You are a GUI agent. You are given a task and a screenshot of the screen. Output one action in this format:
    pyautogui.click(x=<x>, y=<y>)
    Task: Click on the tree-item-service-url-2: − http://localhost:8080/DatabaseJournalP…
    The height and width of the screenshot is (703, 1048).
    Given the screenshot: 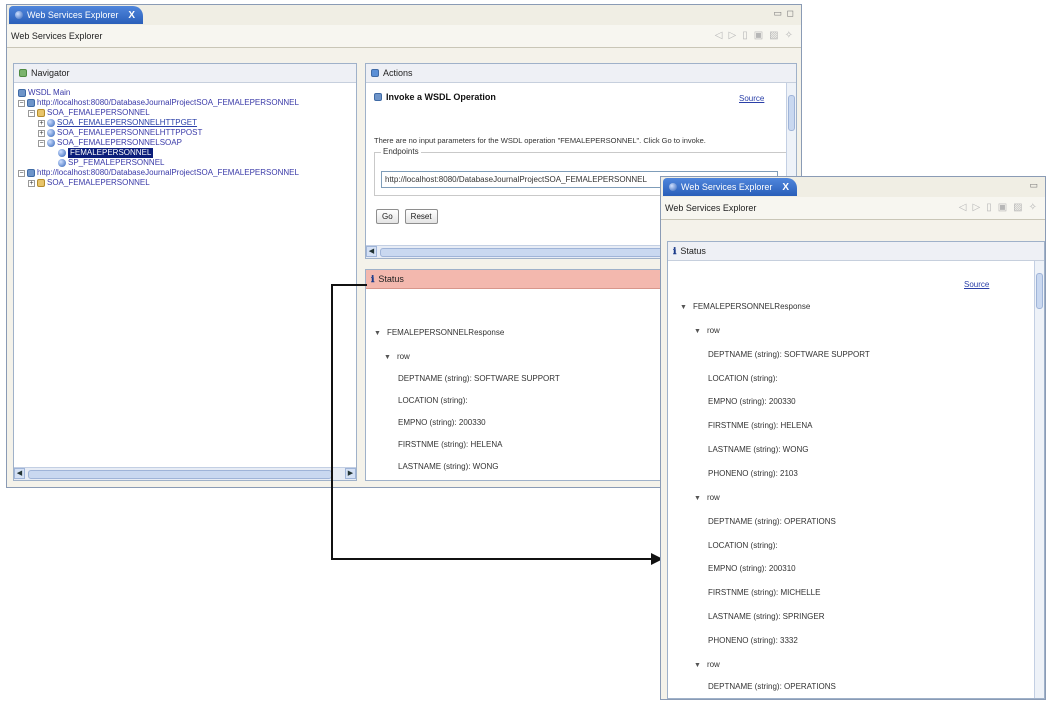 What is the action you would take?
    pyautogui.click(x=158, y=173)
    